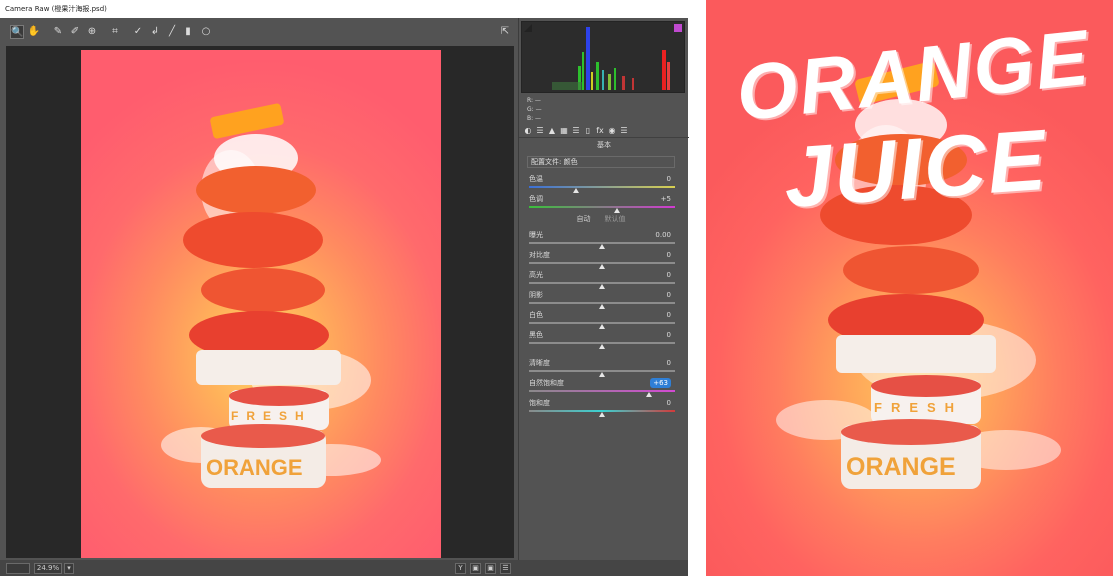 This screenshot has height=576, width=1113. What do you see at coordinates (624, 130) in the screenshot?
I see `presets-tab-icon: ☰` at bounding box center [624, 130].